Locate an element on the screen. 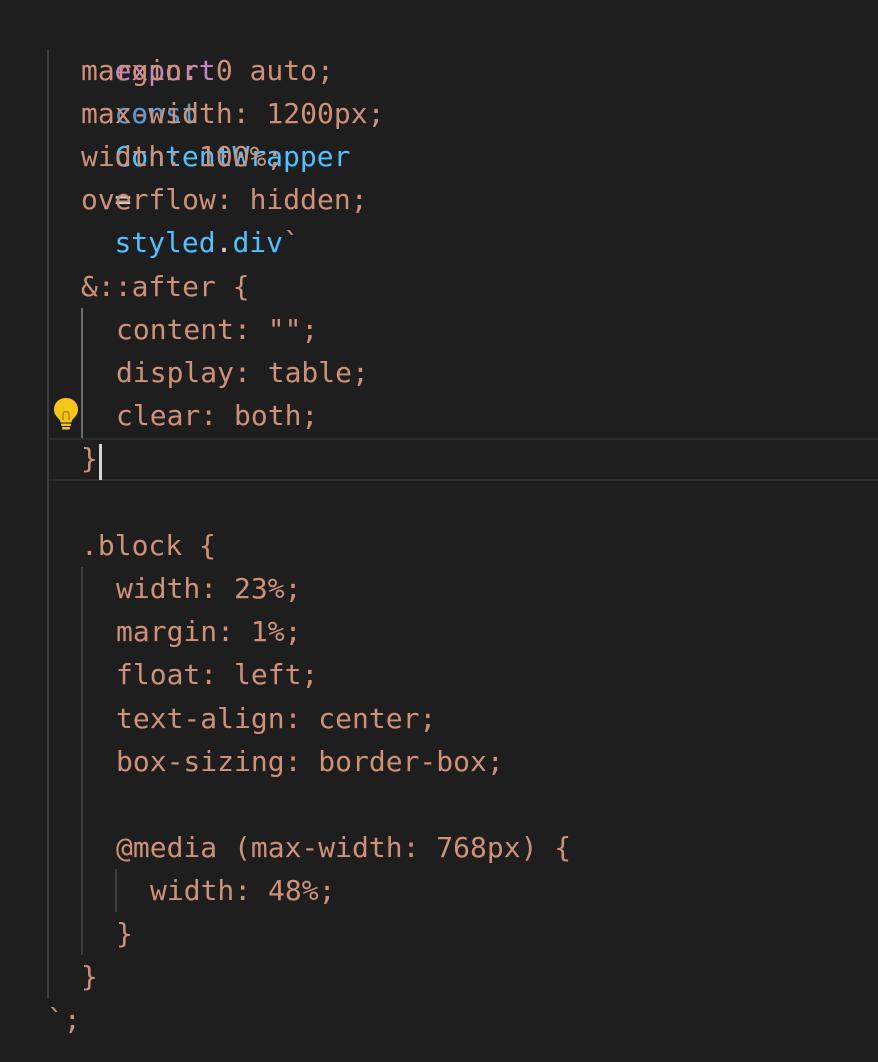 The height and width of the screenshot is (1062, 878). text-cursor is located at coordinates (100, 462).